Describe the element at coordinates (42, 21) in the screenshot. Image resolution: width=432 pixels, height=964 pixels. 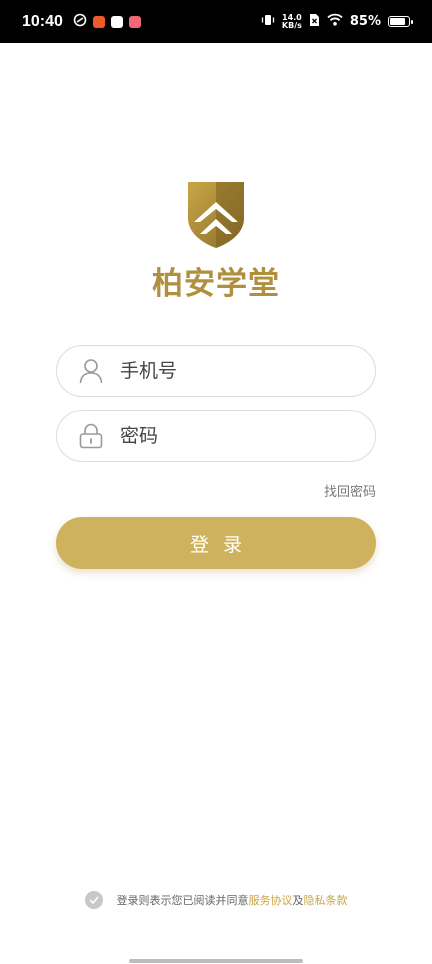
I see `status-time: 10:40` at that location.